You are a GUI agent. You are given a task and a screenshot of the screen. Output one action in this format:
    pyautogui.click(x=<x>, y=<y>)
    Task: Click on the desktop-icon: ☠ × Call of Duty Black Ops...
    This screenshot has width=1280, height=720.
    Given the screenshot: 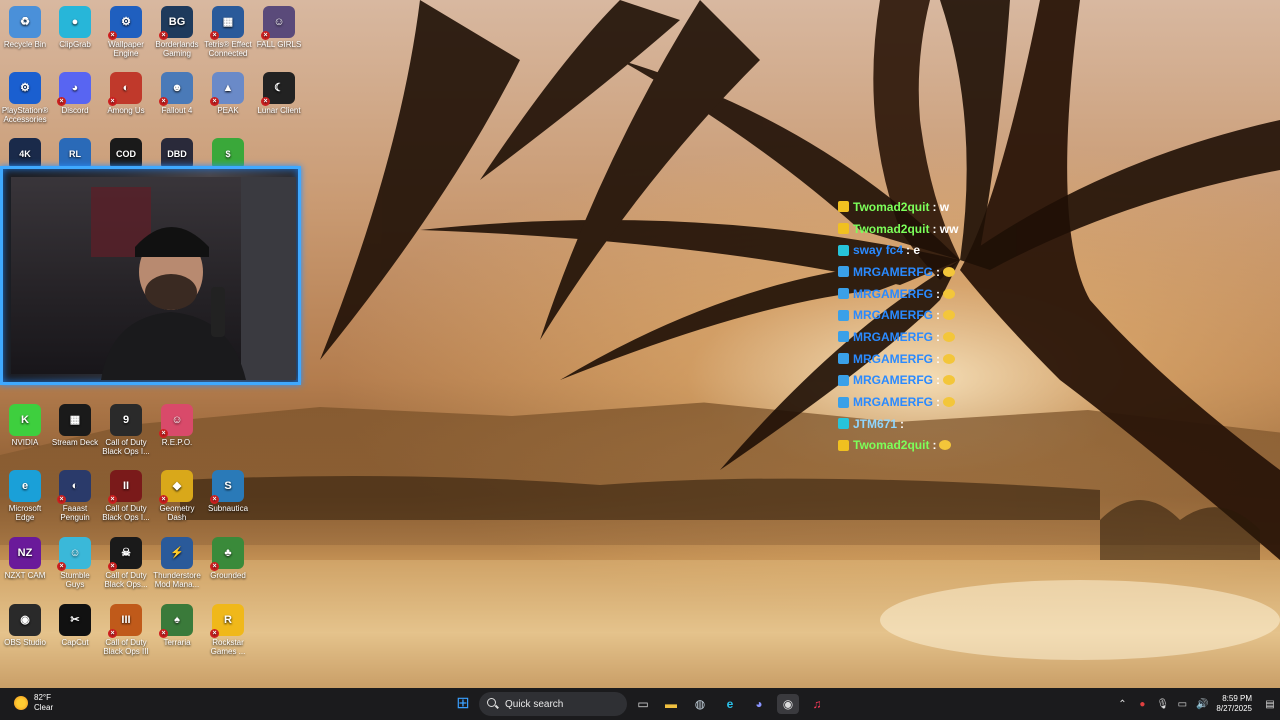 What is the action you would take?
    pyautogui.click(x=126, y=563)
    